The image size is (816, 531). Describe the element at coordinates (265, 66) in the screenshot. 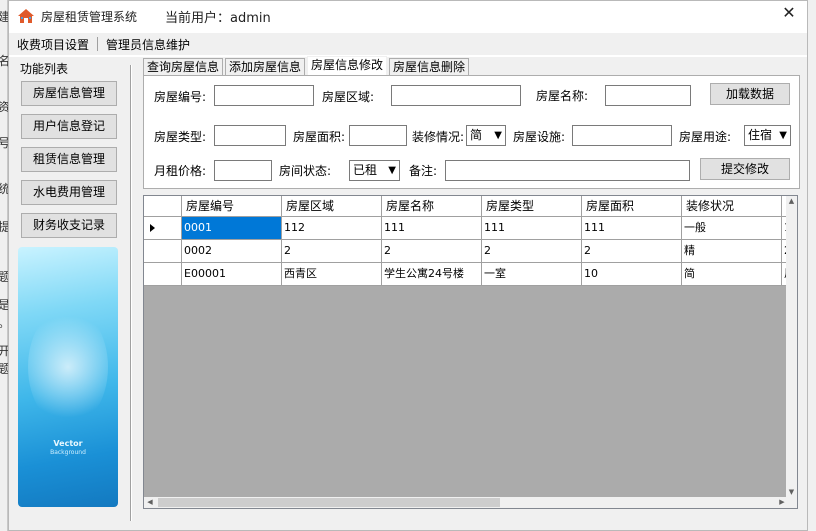

I see `tab-add-house: 添加房屋信息` at that location.